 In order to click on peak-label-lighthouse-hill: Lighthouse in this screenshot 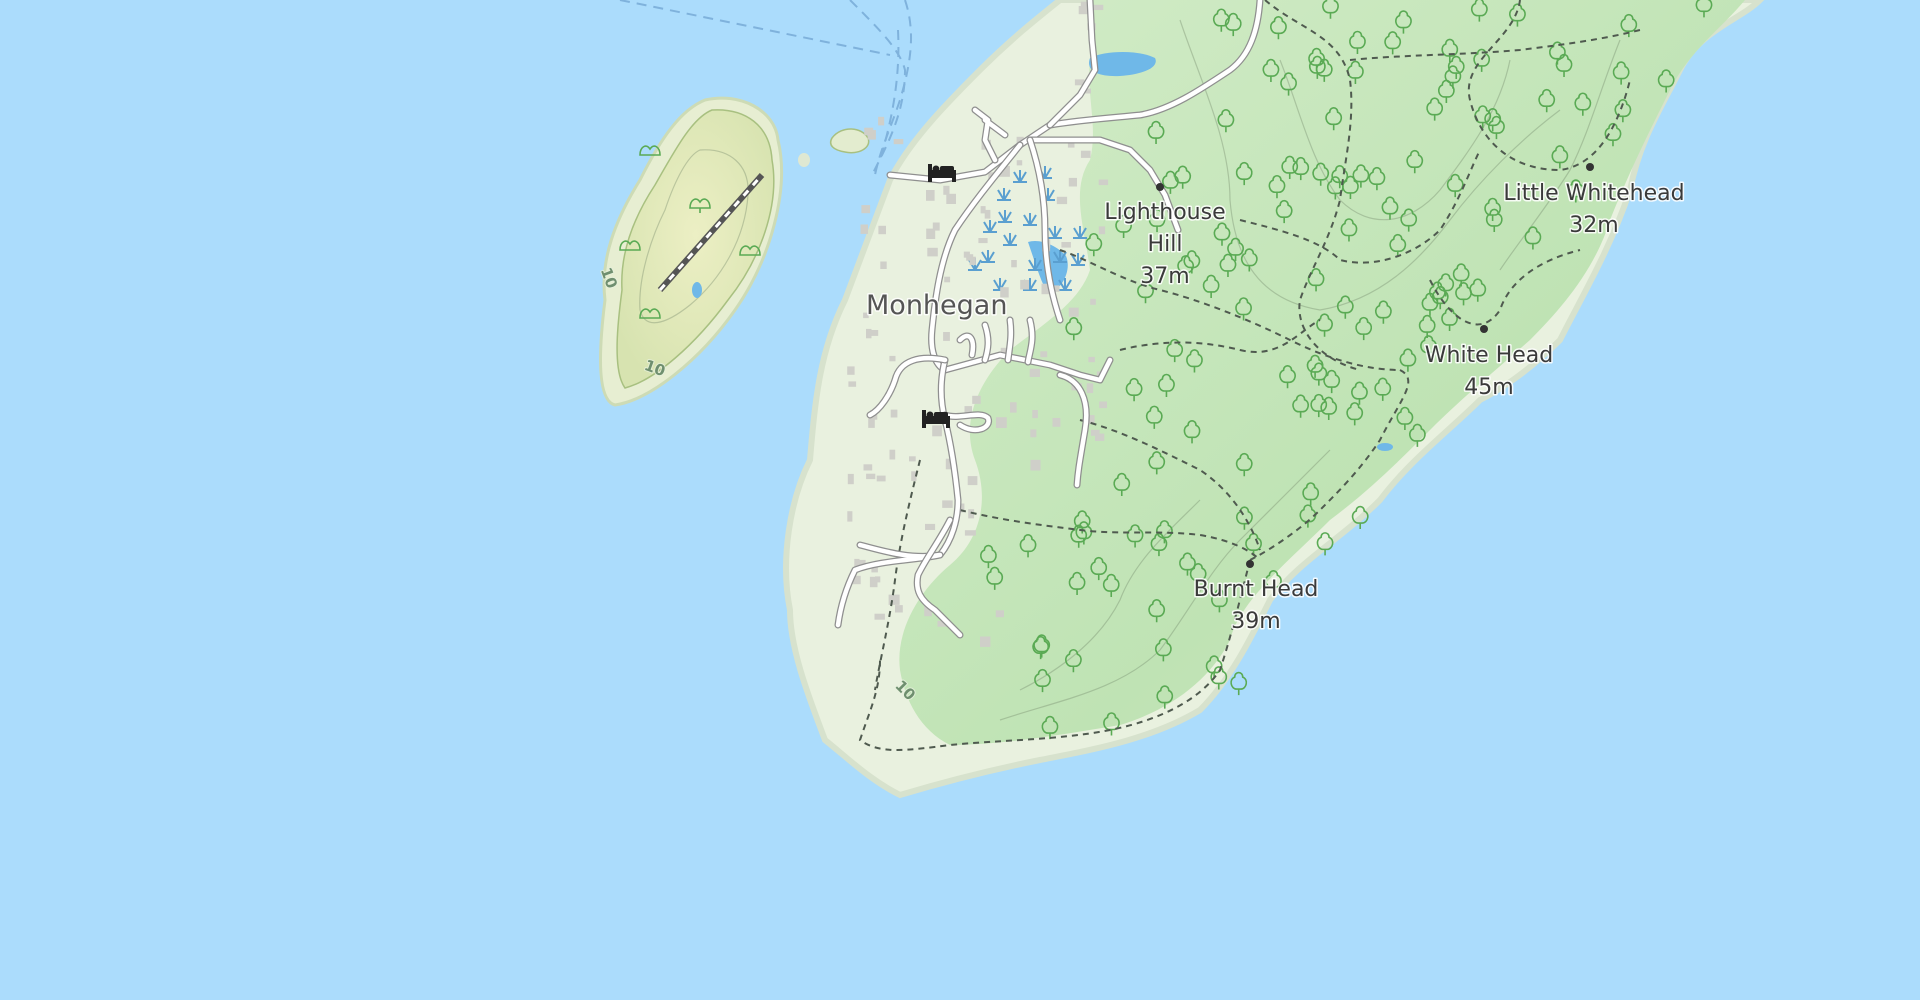, I will do `click(1165, 213)`.